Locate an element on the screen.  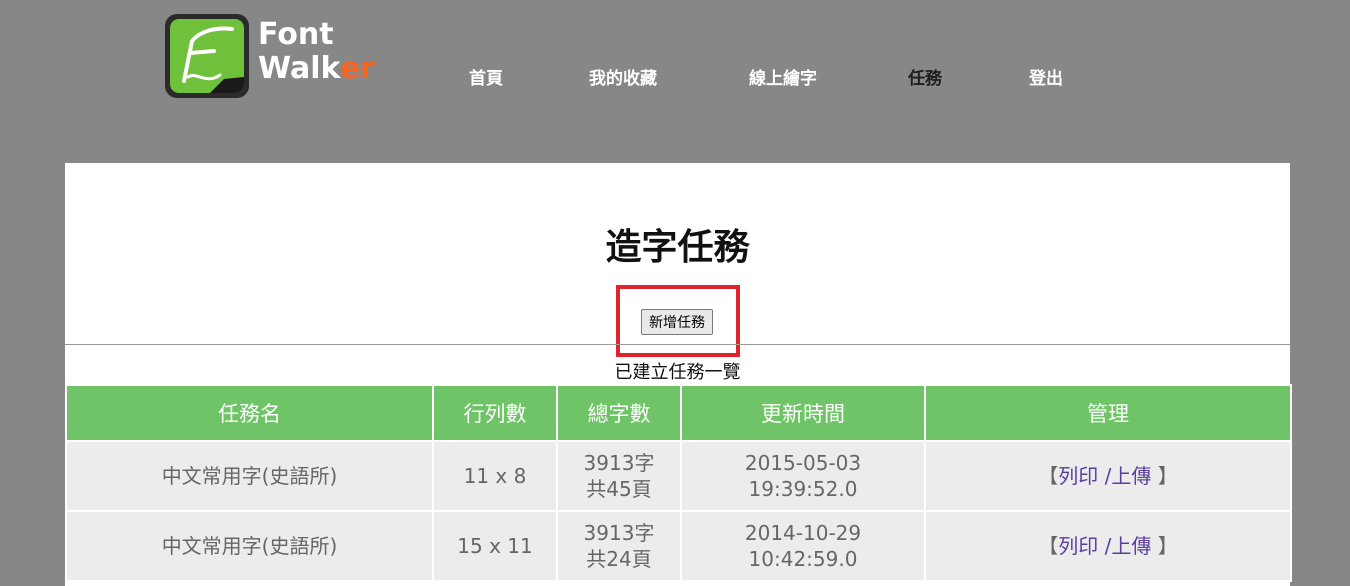
table-header-row: 任務名 行列數 總字數 更新時間 管理 is located at coordinates (678, 413).